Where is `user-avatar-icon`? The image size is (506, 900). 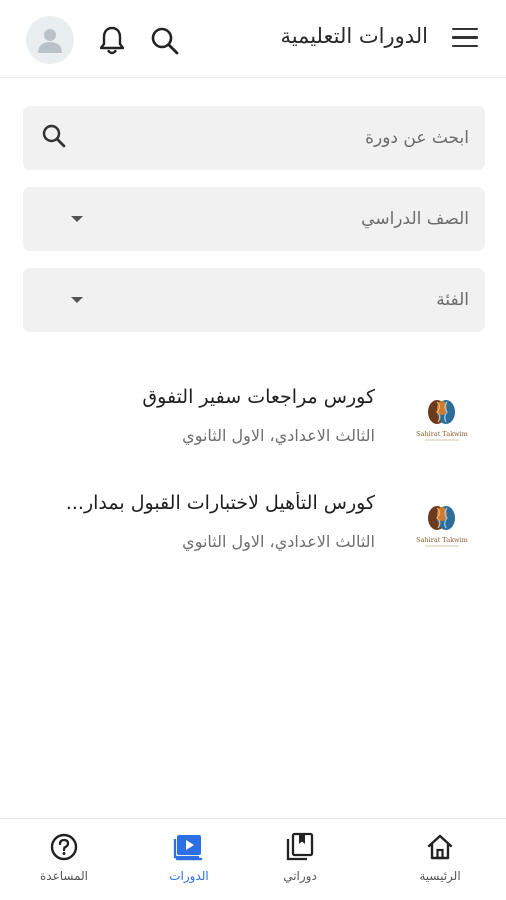
user-avatar-icon is located at coordinates (50, 41).